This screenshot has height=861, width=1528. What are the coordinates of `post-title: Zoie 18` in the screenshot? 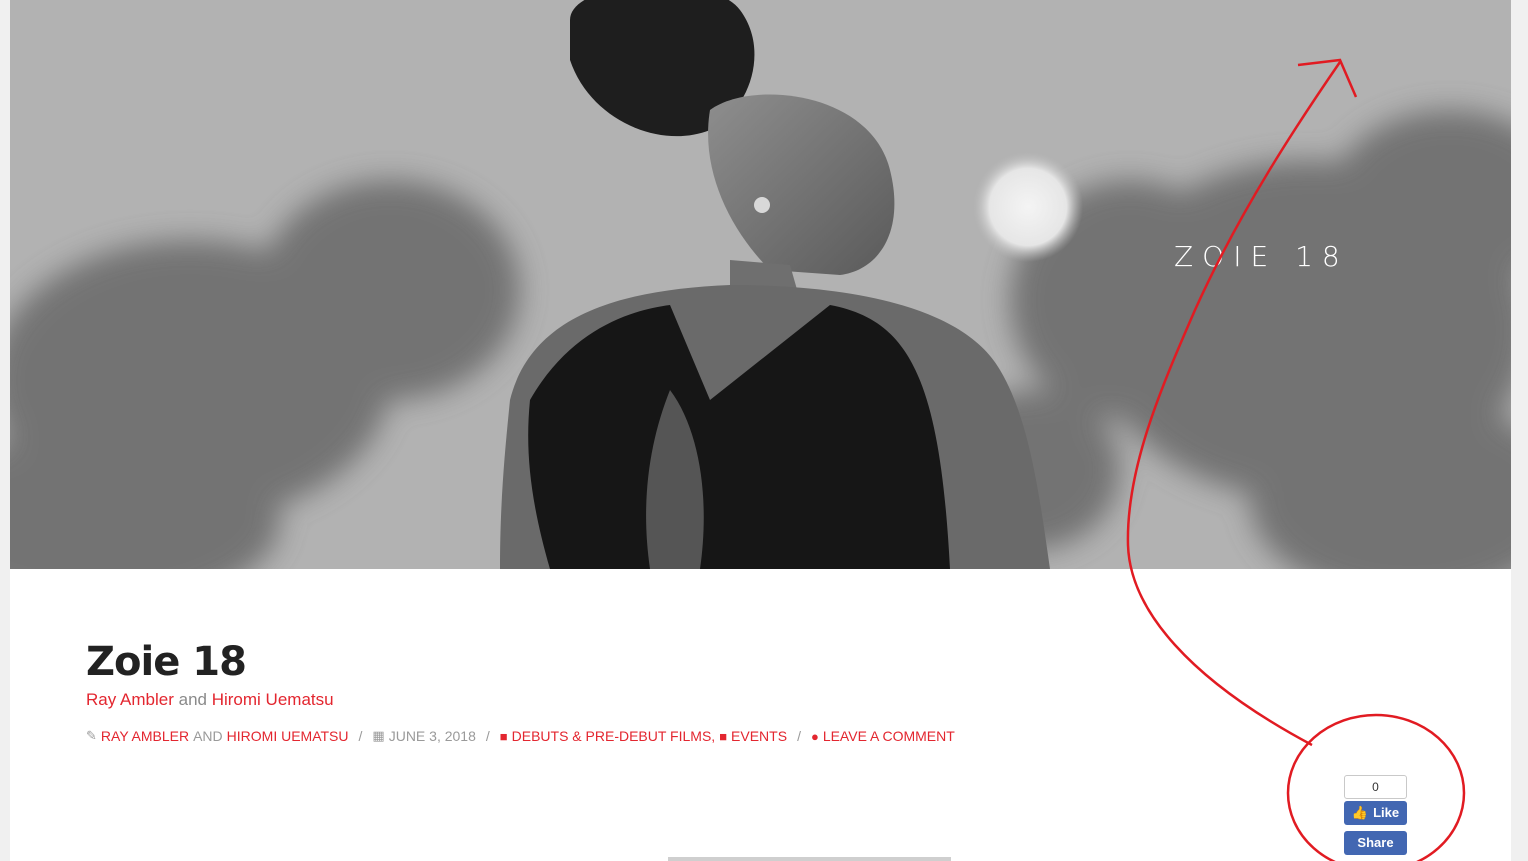 It's located at (166, 662).